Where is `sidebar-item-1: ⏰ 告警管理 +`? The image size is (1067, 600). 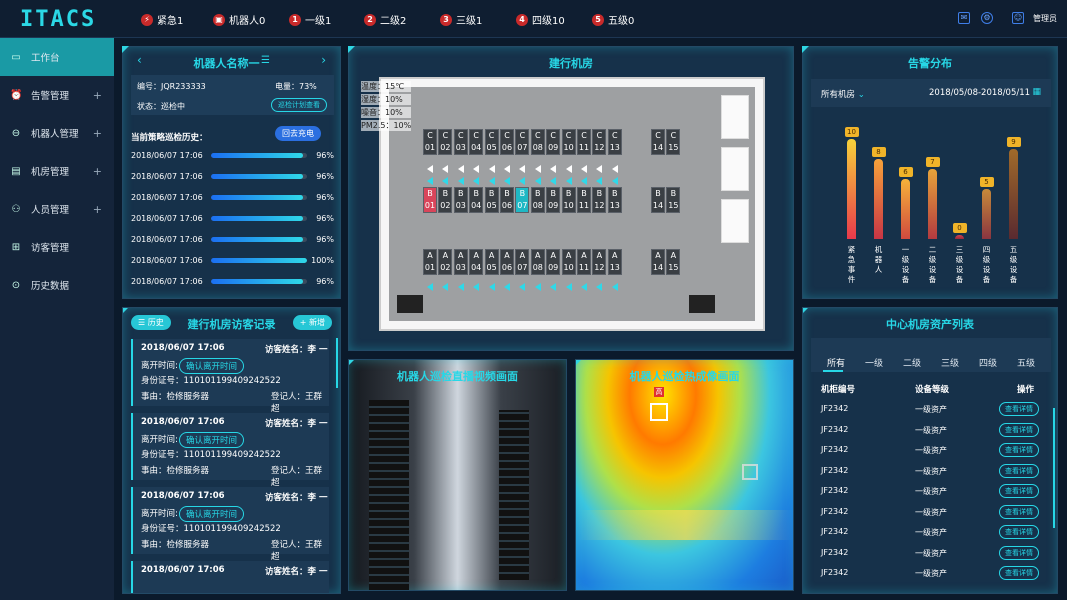
sidebar-item-1: ⏰ 告警管理 + is located at coordinates (57, 95).